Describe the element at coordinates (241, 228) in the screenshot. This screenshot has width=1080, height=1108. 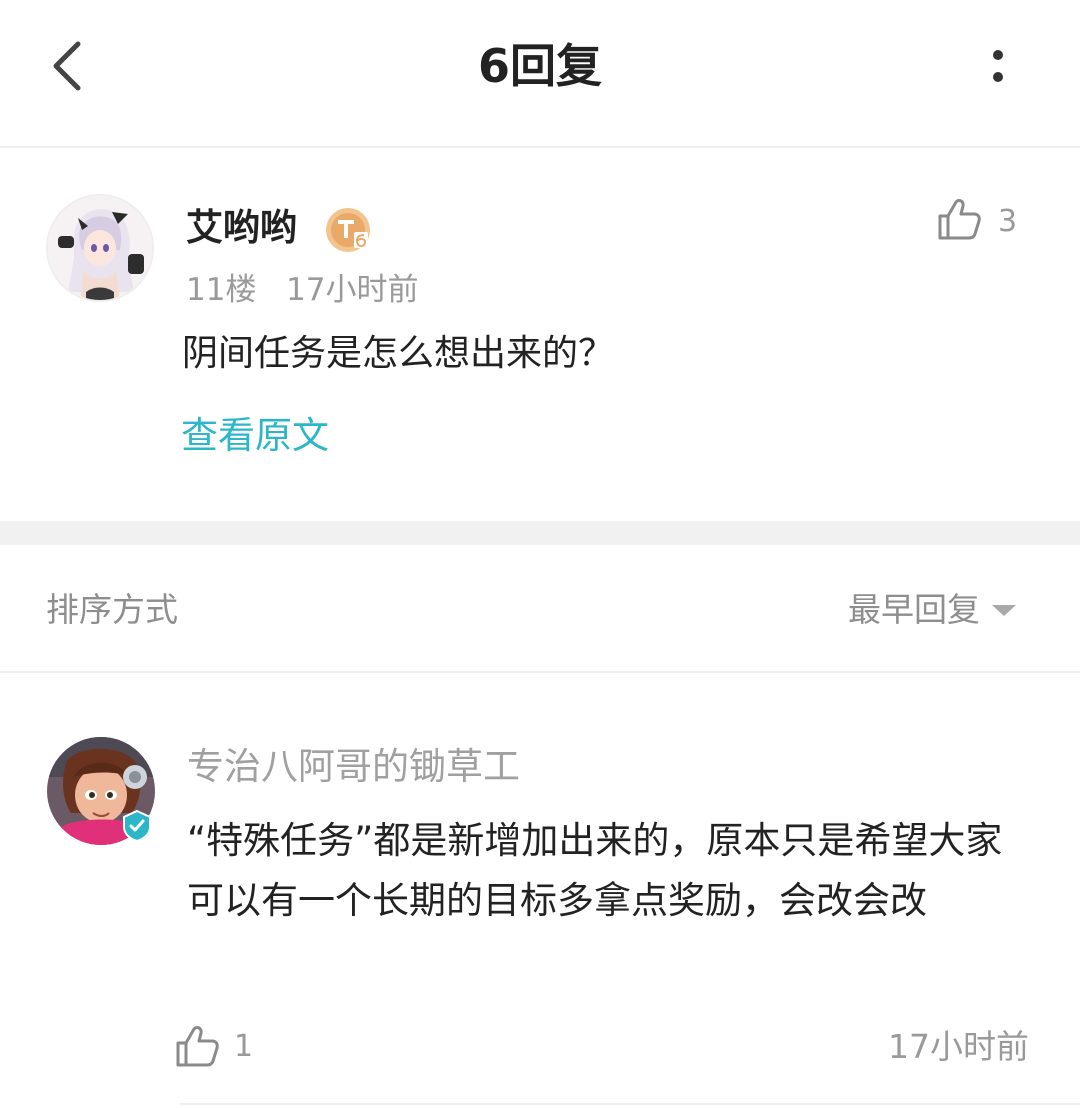
I see `post-author-name: 艾哟哟` at that location.